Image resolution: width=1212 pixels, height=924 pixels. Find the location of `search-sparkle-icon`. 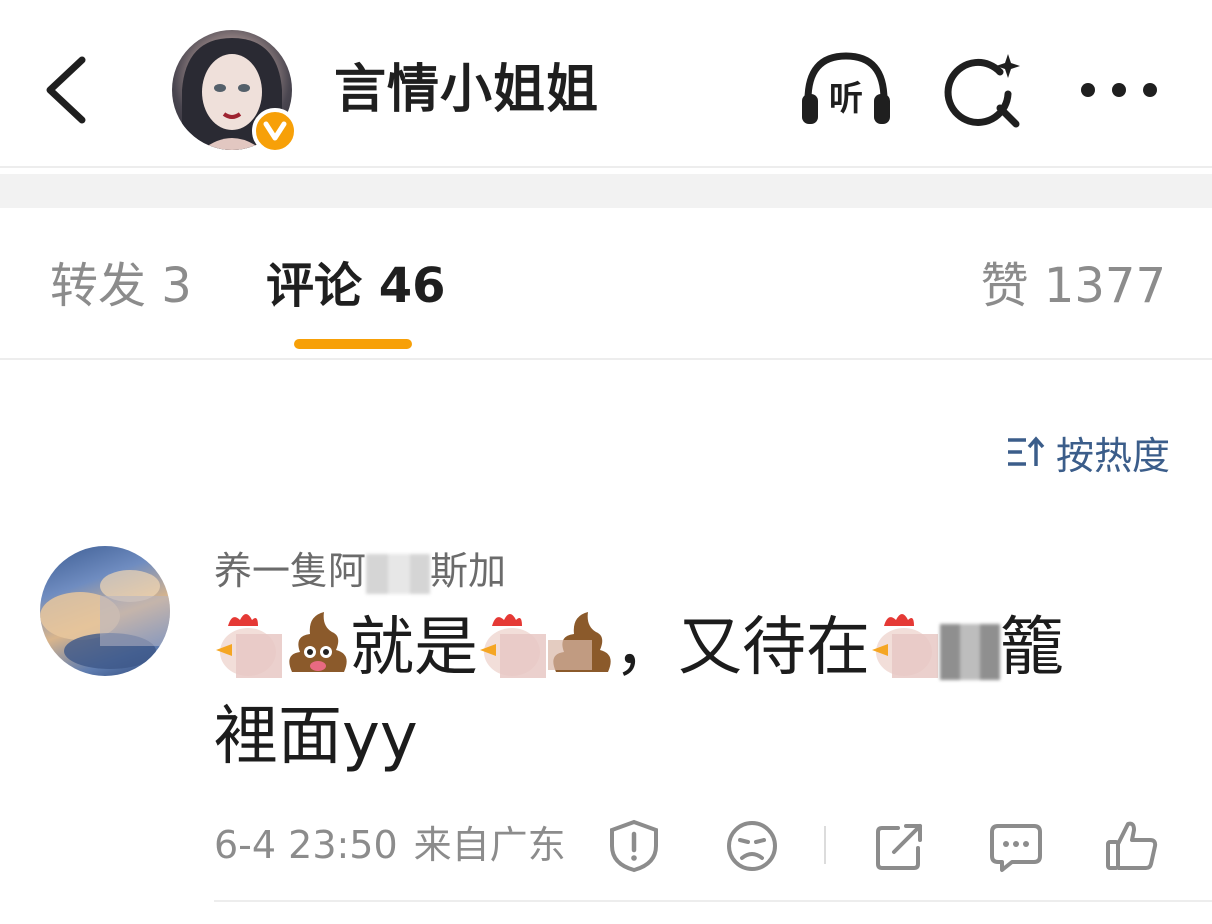

search-sparkle-icon is located at coordinates (982, 91).